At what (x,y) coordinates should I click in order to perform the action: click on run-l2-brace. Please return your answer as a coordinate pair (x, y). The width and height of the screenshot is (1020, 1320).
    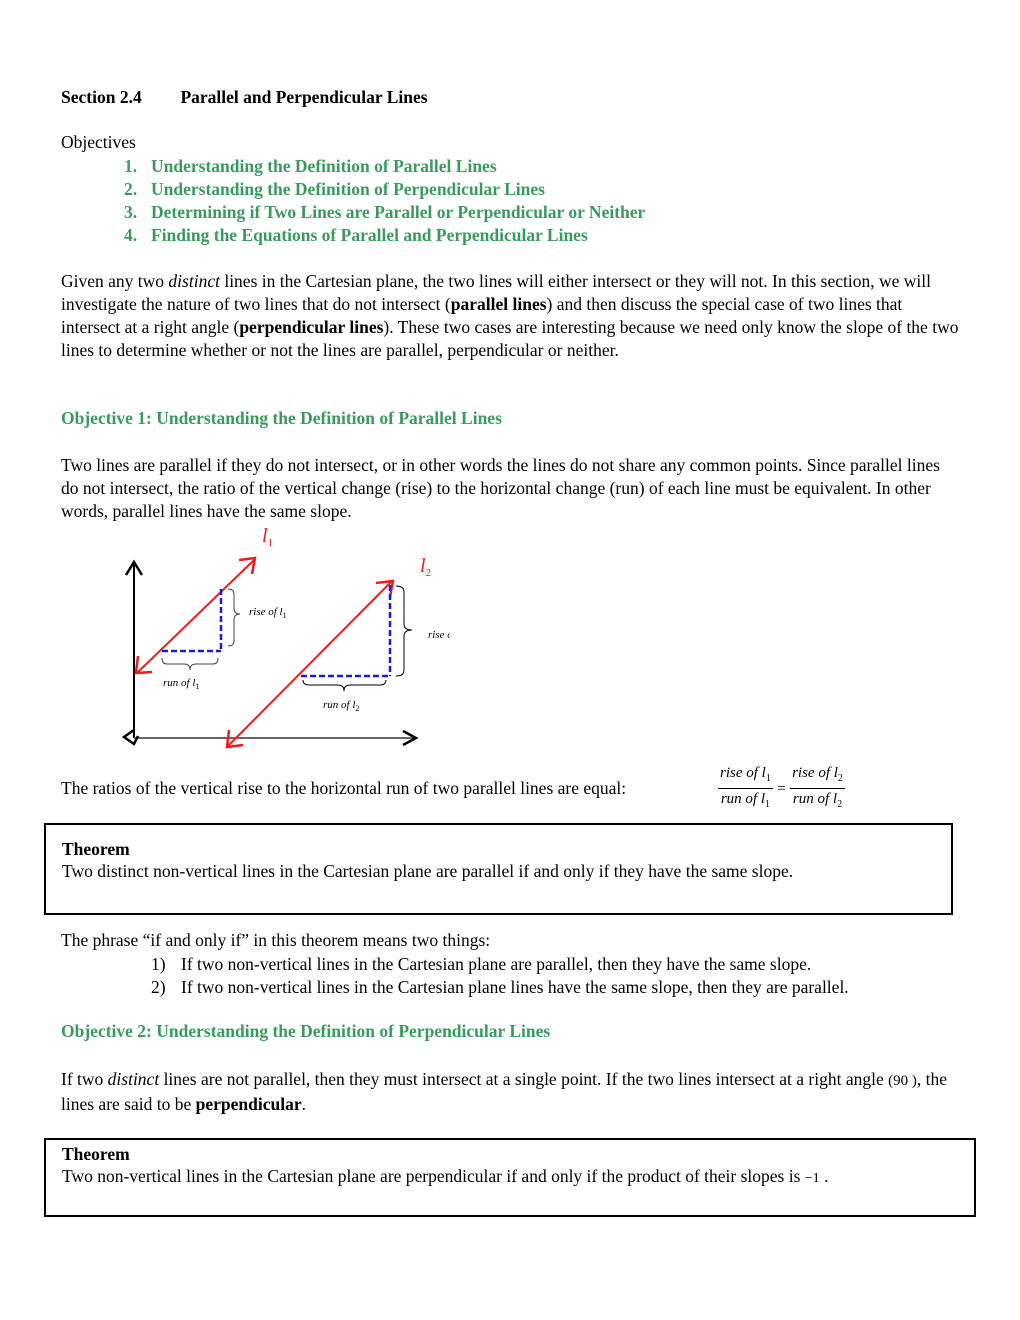
    Looking at the image, I should click on (344, 685).